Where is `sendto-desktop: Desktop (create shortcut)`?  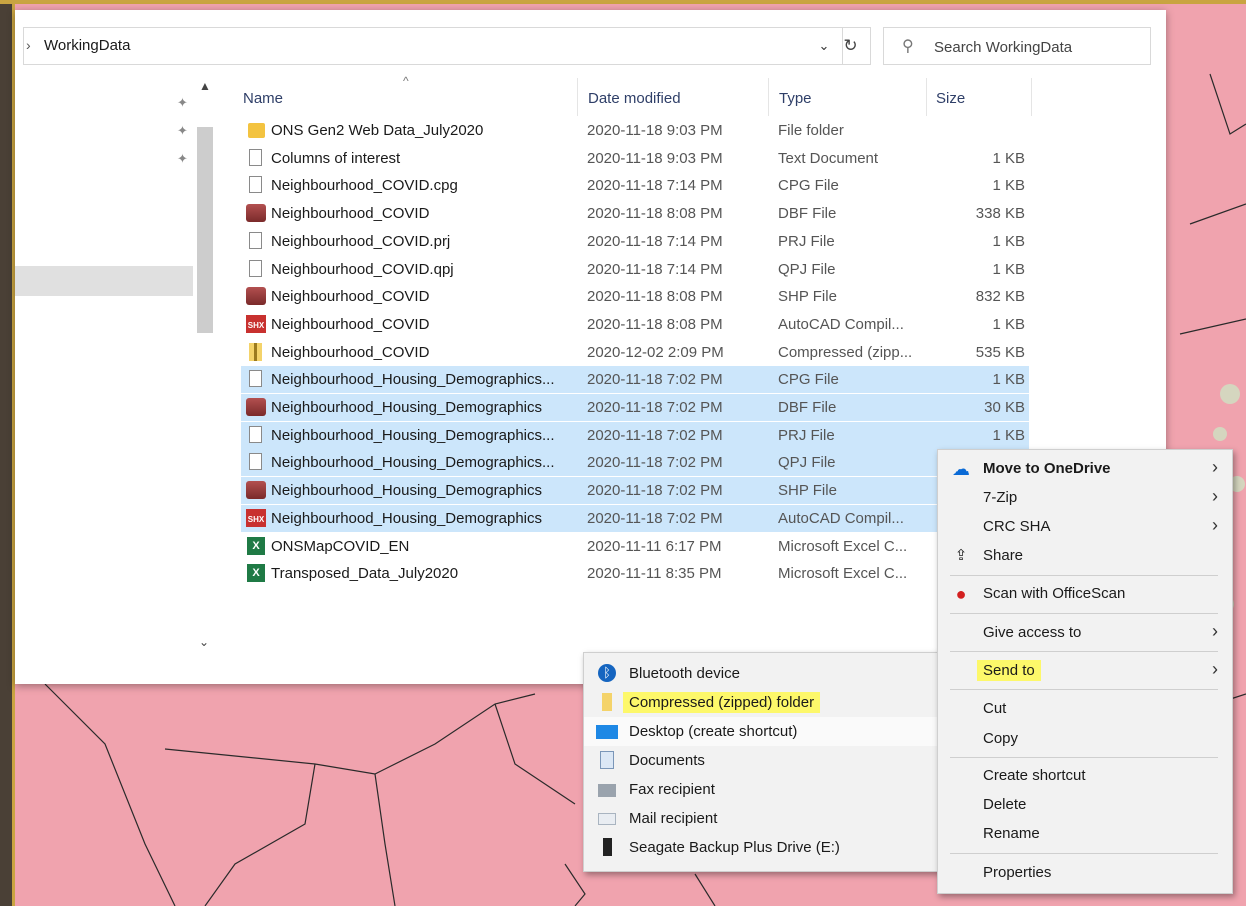
sendto-desktop: Desktop (create shortcut) is located at coordinates (761, 731).